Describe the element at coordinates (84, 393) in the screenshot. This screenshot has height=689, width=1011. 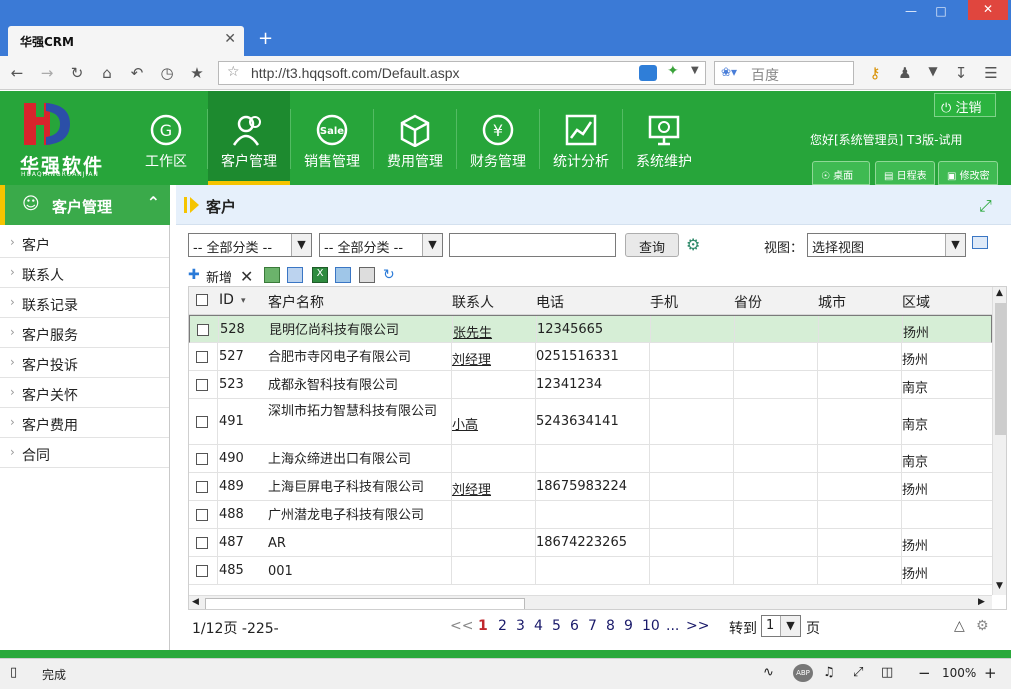
I see `sidebar-item: › 客户关怀` at that location.